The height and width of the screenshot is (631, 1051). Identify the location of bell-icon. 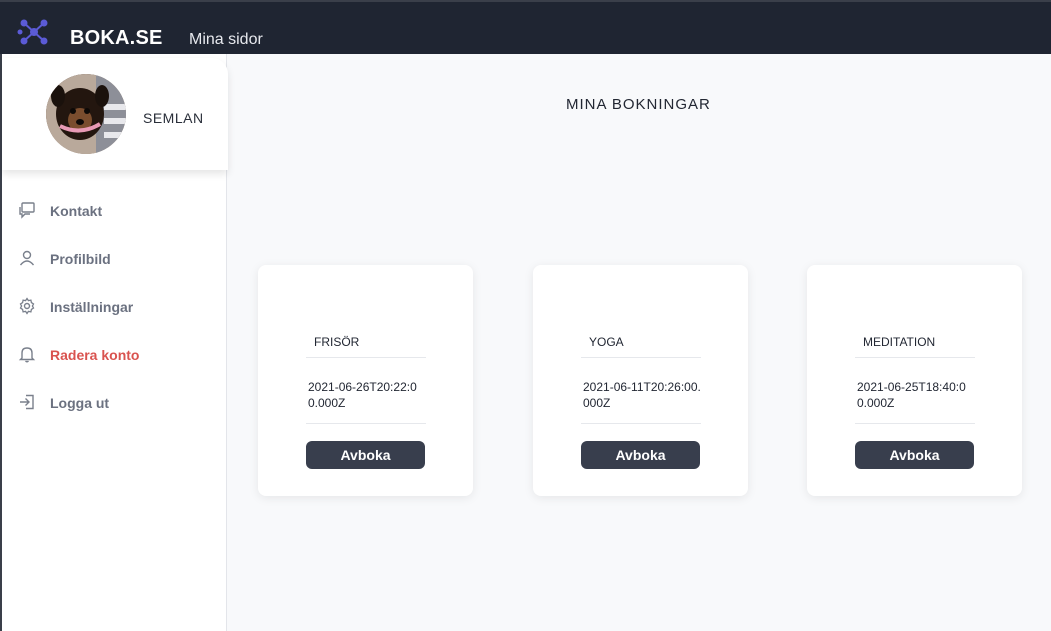
(27, 355).